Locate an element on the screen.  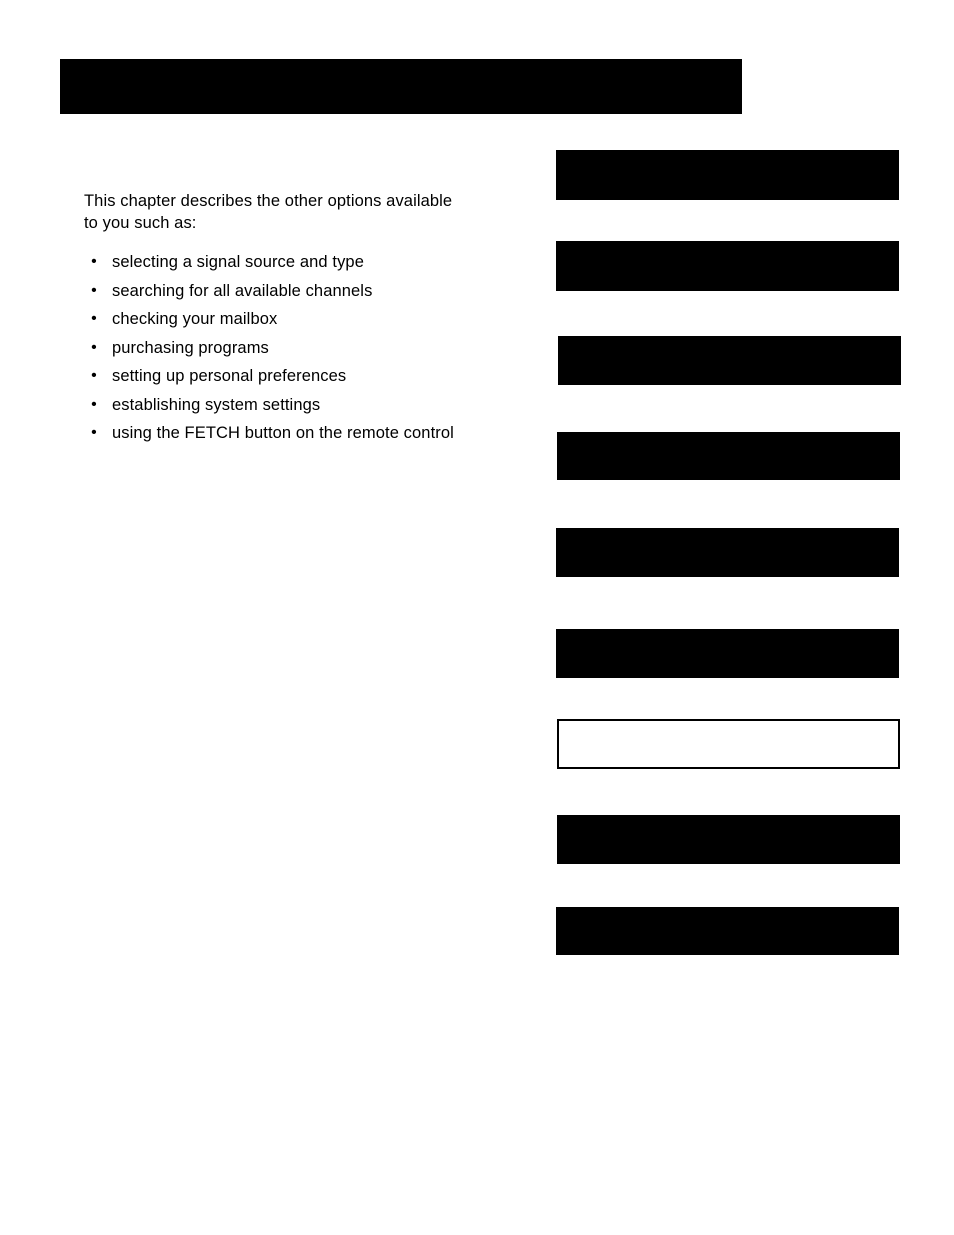
list-item: • setting up personal preferences is located at coordinates (284, 376).